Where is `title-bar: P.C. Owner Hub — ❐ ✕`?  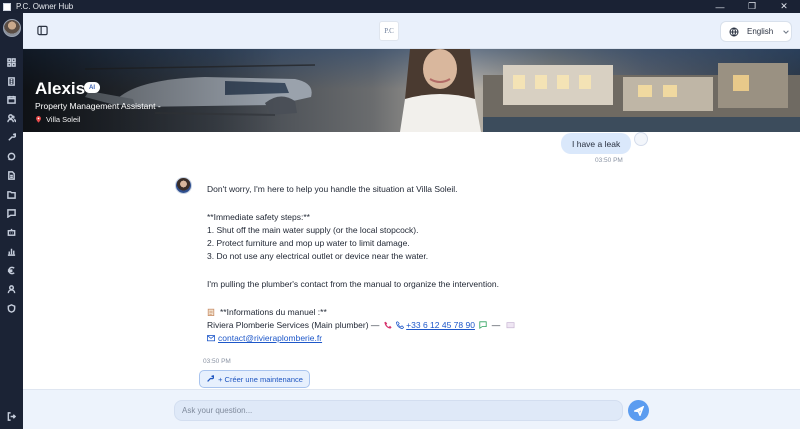
title-bar: P.C. Owner Hub — ❐ ✕ is located at coordinates (400, 6).